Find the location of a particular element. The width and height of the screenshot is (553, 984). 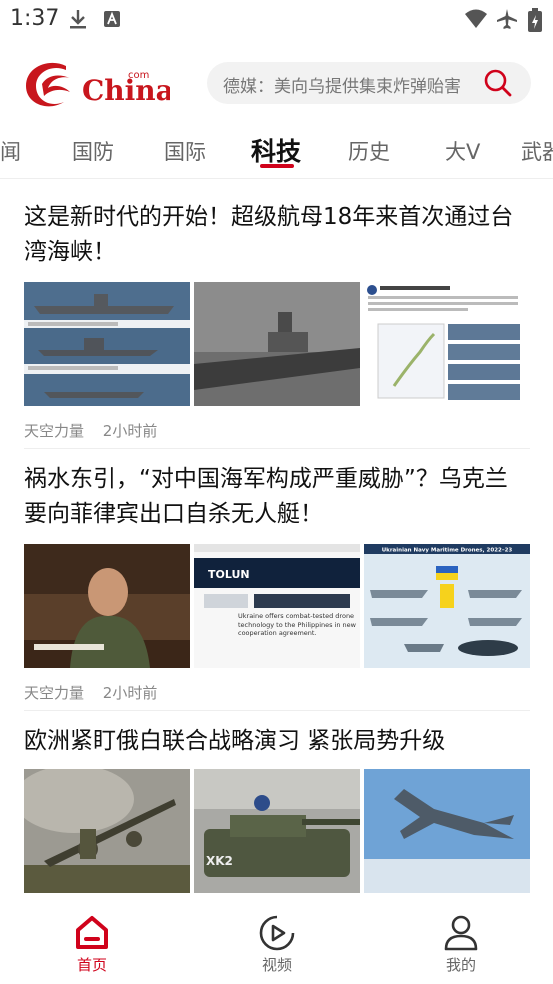

search-placeholder: 德媒：美向乌提供集束炸弹贻害 is located at coordinates (342, 87).